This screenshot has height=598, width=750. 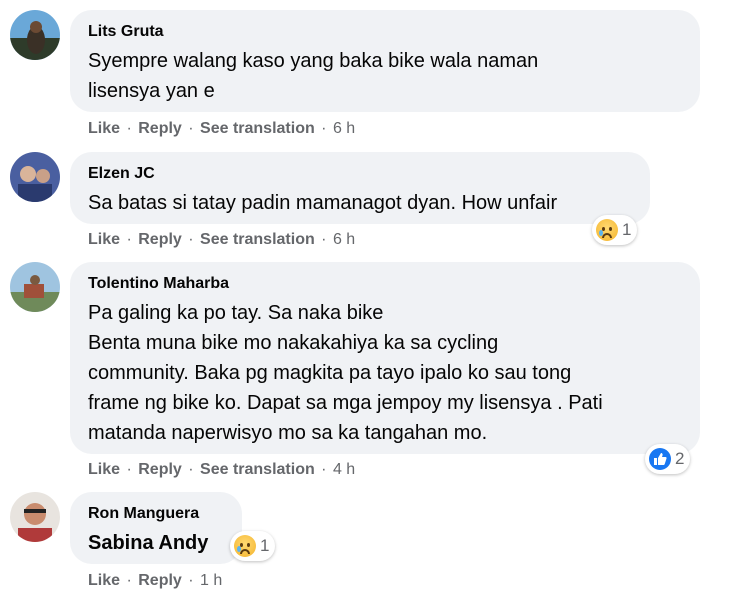 I want to click on like-reaction-icon, so click(x=660, y=459).